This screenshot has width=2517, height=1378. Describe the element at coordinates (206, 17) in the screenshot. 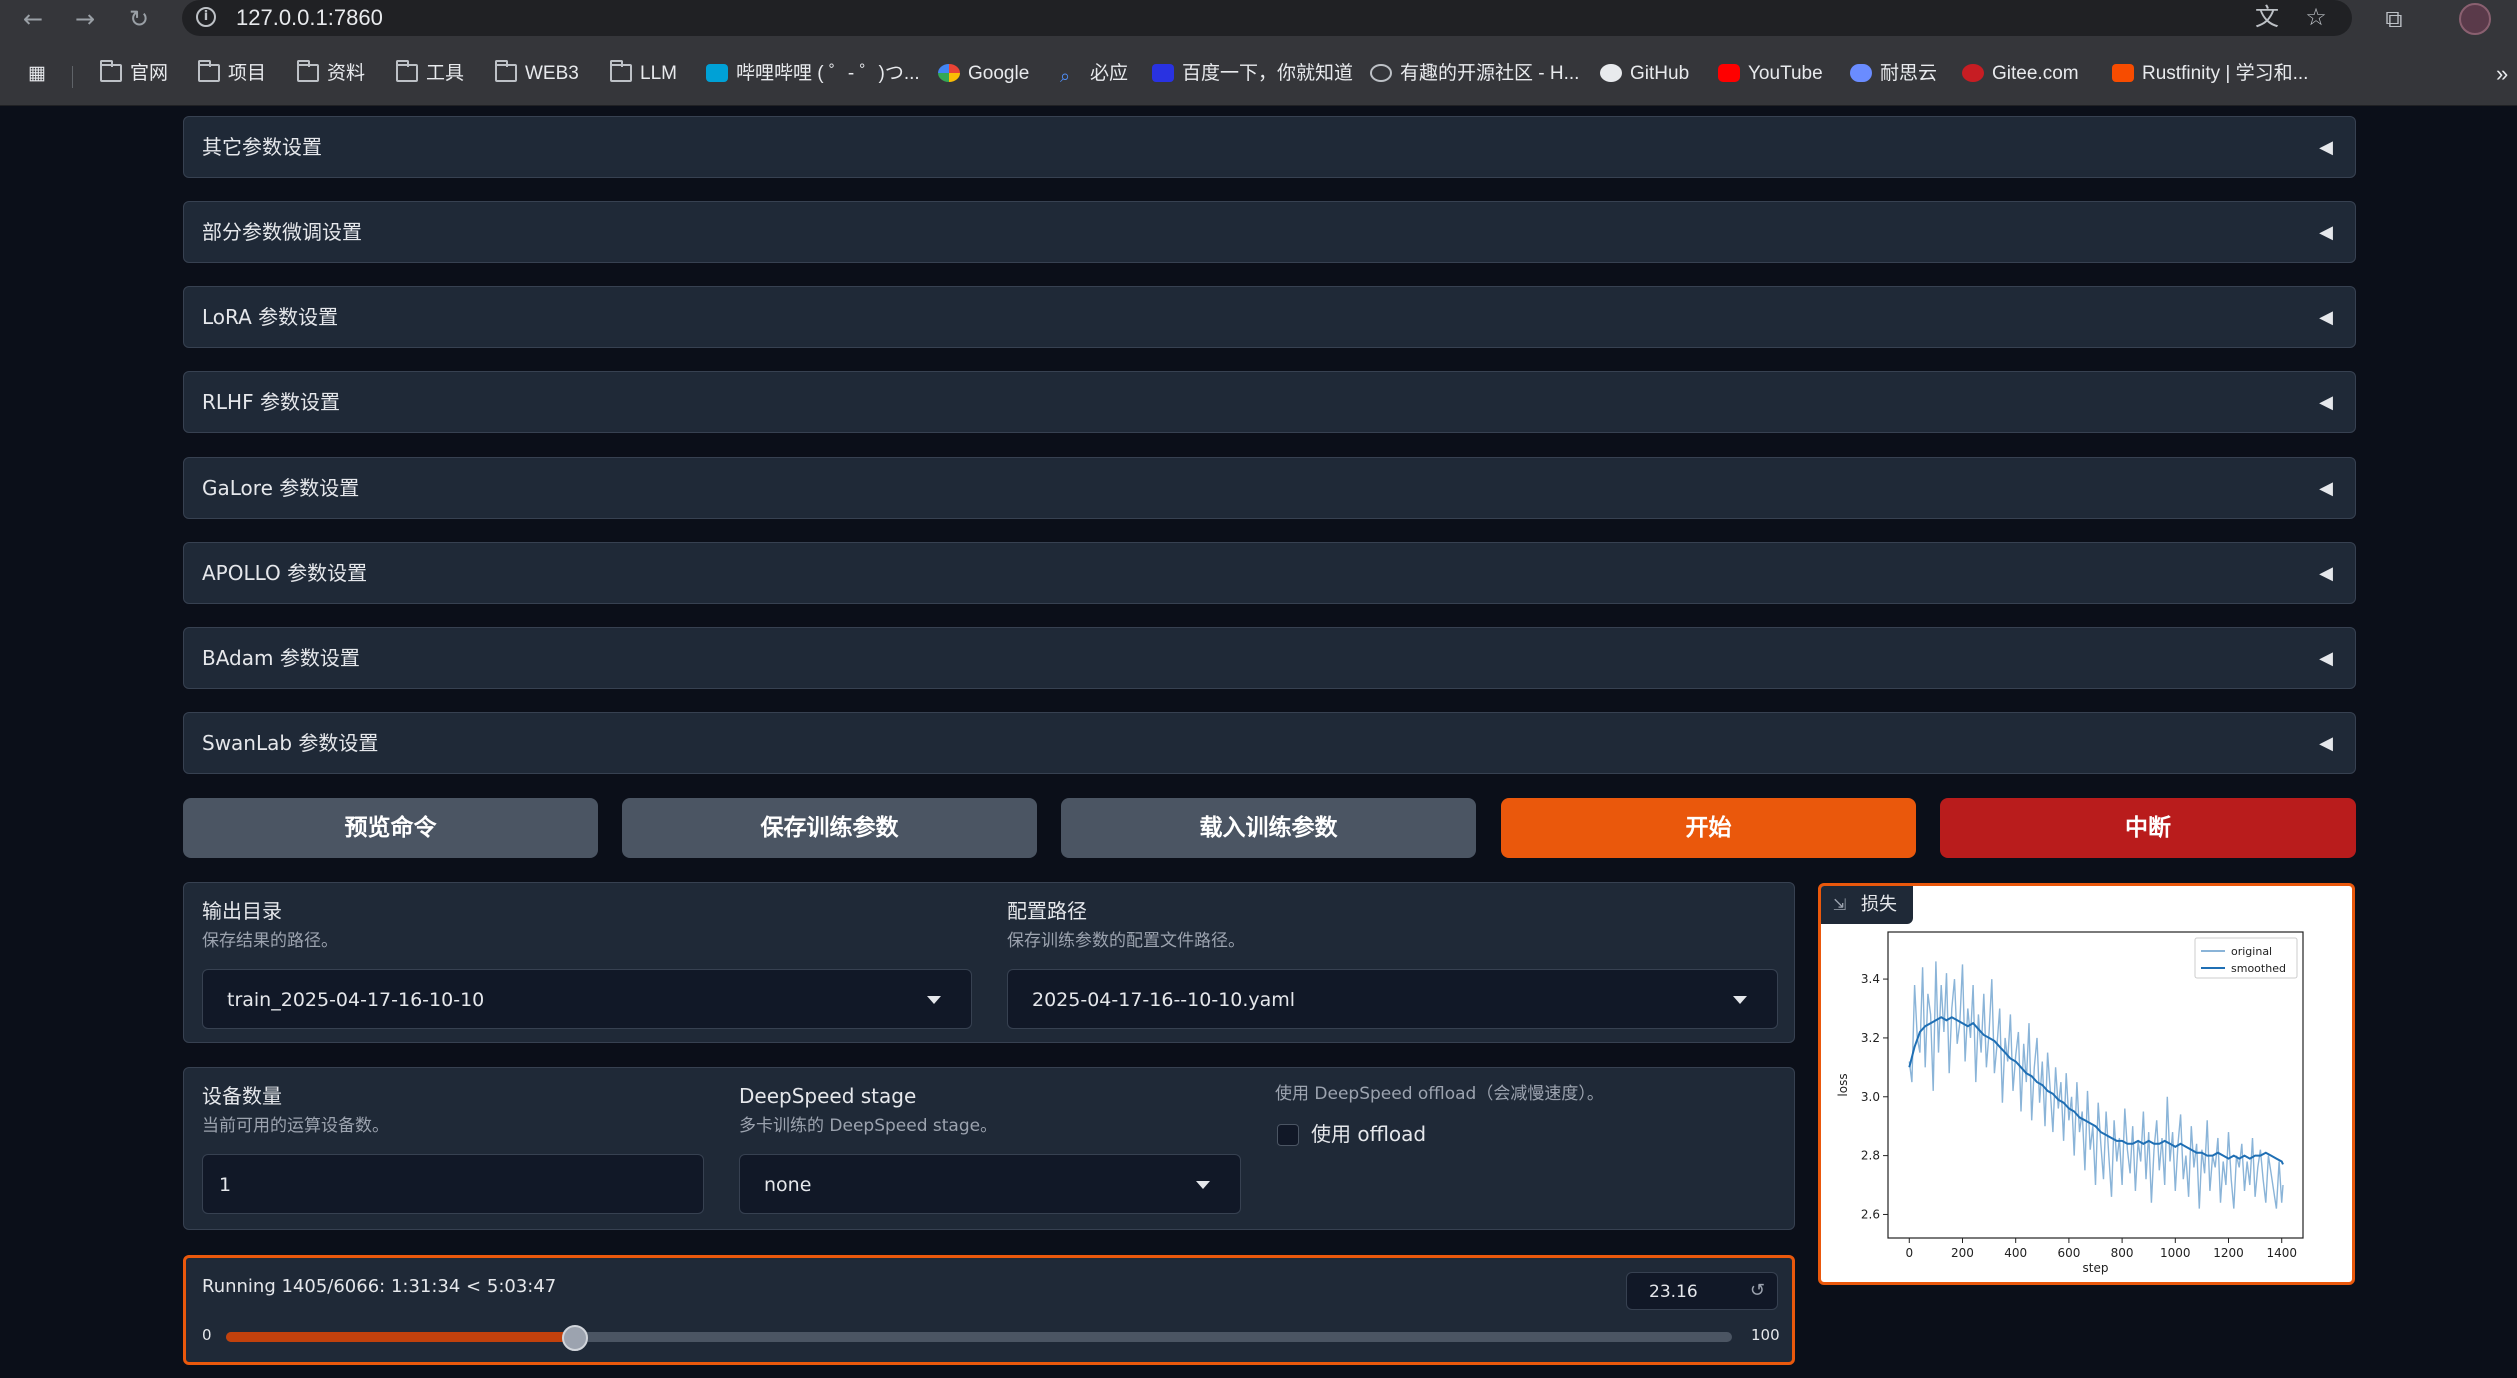

I see `site-info-icon: i` at that location.